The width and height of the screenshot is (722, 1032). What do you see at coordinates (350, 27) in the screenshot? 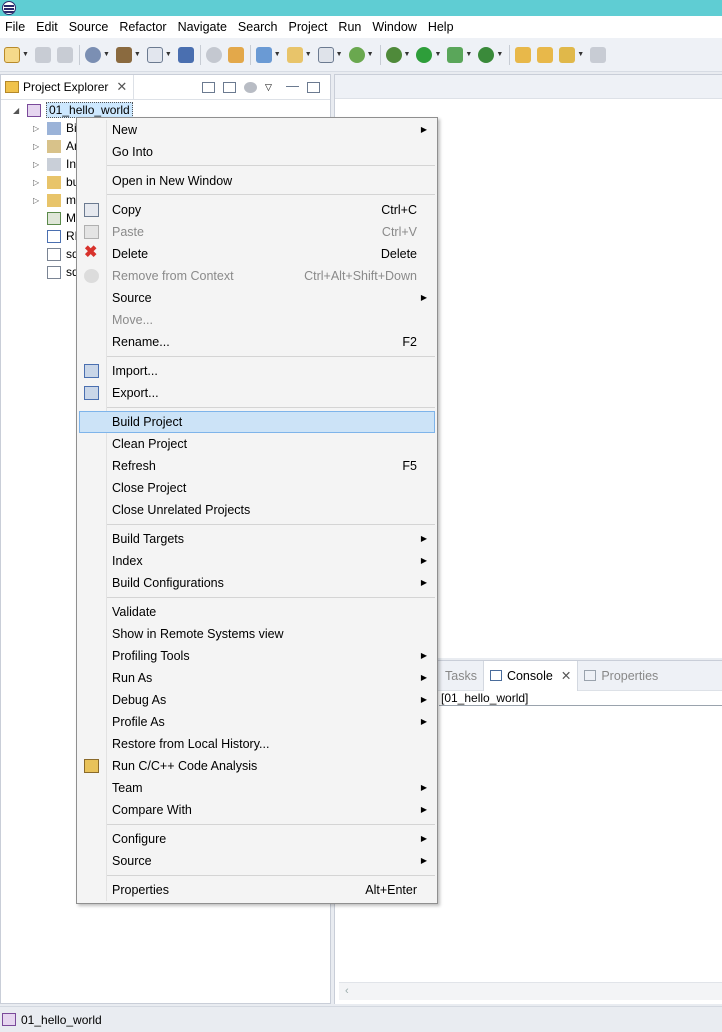
I see `menu-run: Run` at bounding box center [350, 27].